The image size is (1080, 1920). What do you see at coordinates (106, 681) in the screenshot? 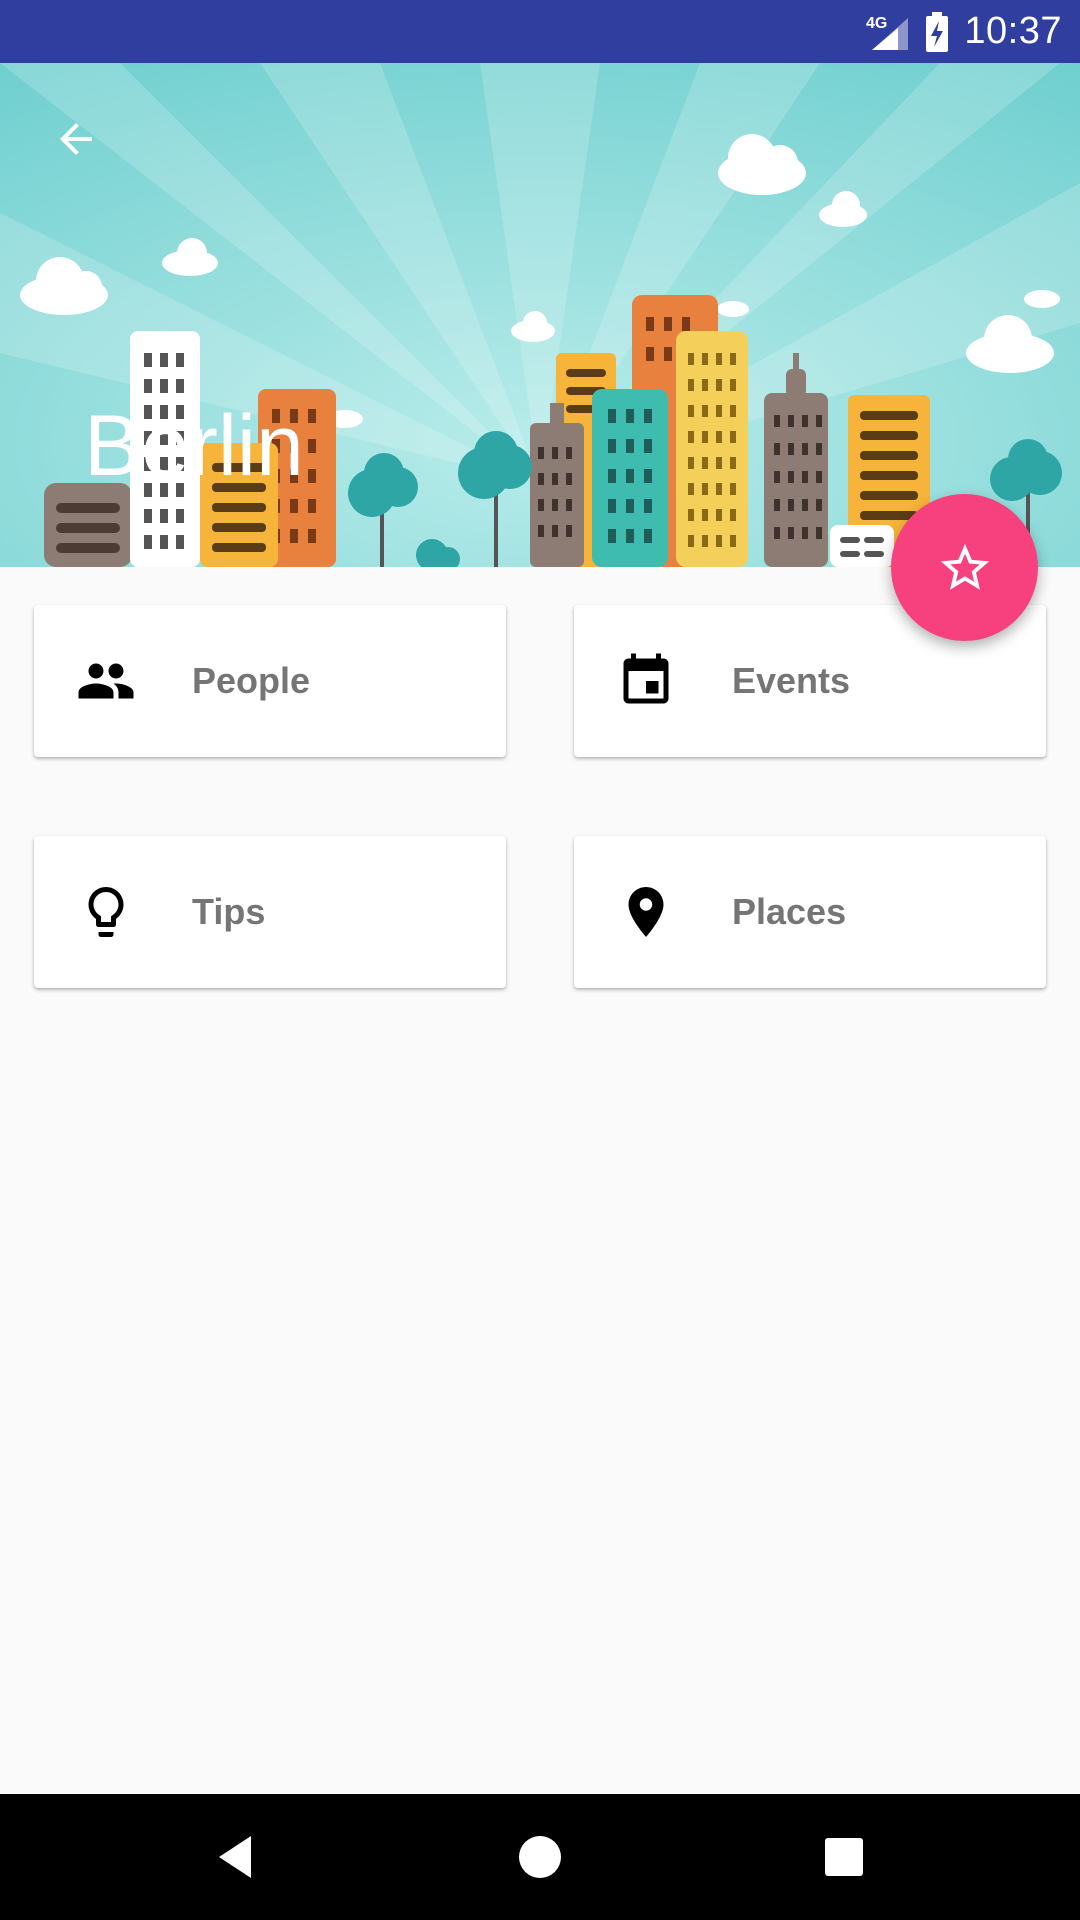
I see `people-icon` at bounding box center [106, 681].